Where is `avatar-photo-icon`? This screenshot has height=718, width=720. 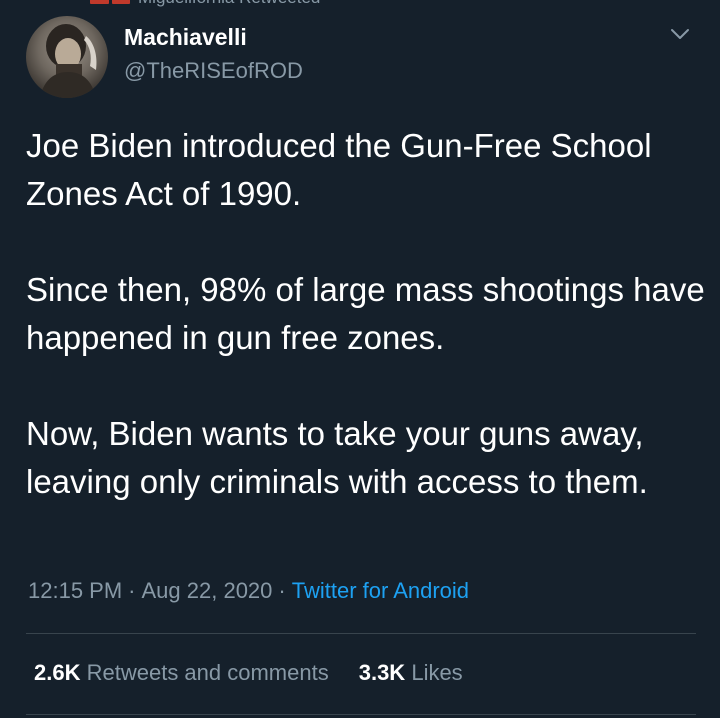
avatar-photo-icon is located at coordinates (68, 61).